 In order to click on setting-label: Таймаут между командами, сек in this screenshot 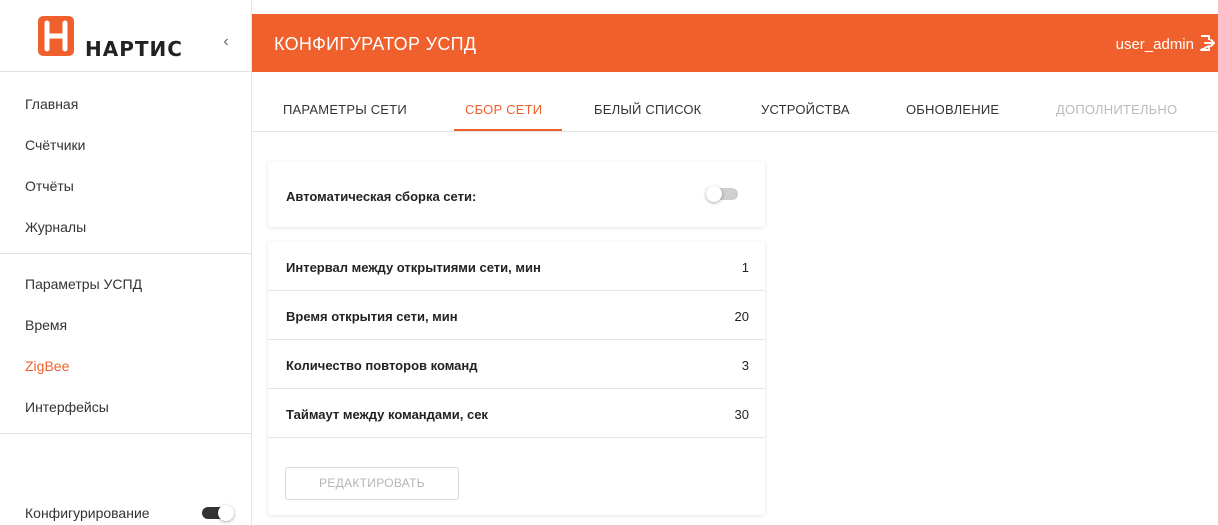, I will do `click(387, 414)`.